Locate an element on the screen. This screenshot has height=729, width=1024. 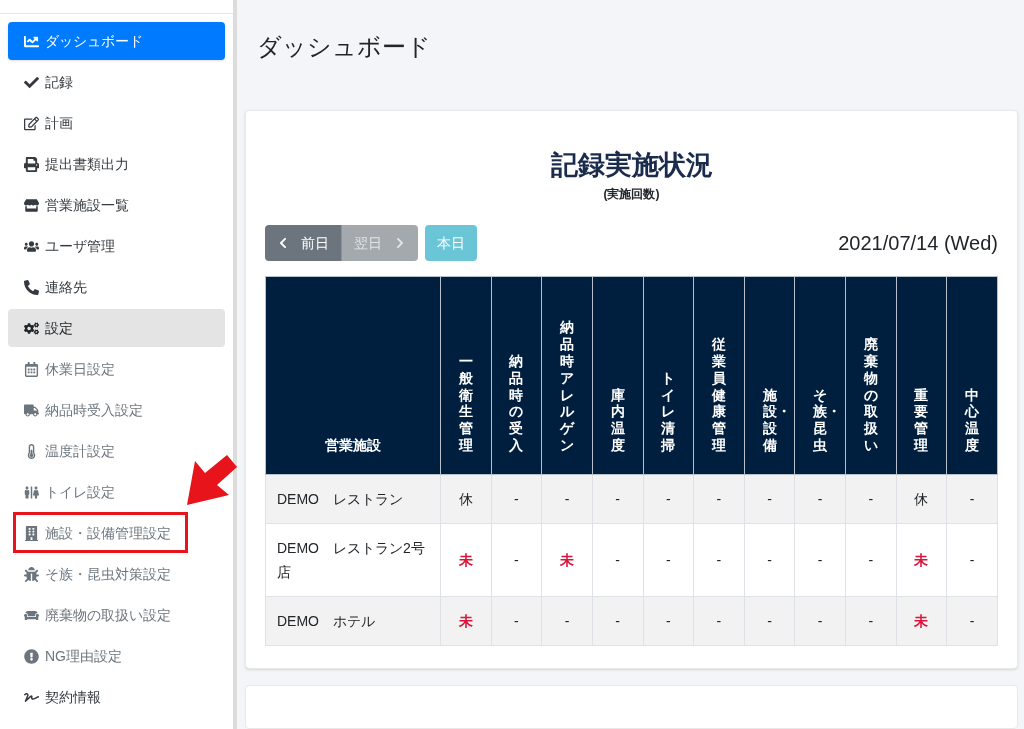
column-header: 庫内温度 is located at coordinates (617, 375).